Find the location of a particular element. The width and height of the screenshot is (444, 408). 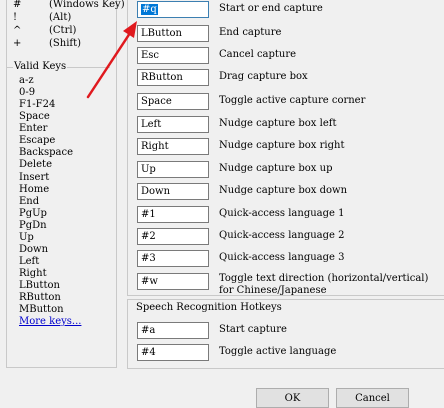

ok-button: OK is located at coordinates (292, 398).